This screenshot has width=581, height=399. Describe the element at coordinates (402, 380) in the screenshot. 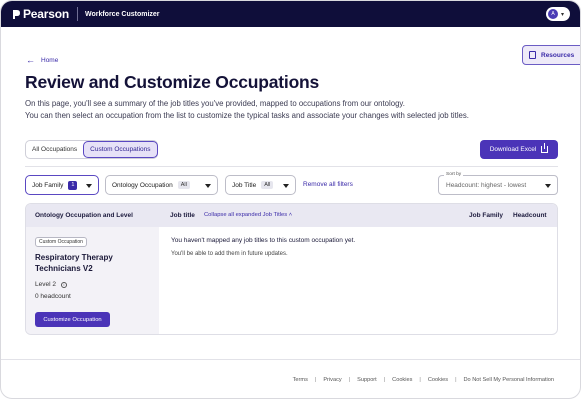

I see `footer-link-cookies: Cookies` at that location.